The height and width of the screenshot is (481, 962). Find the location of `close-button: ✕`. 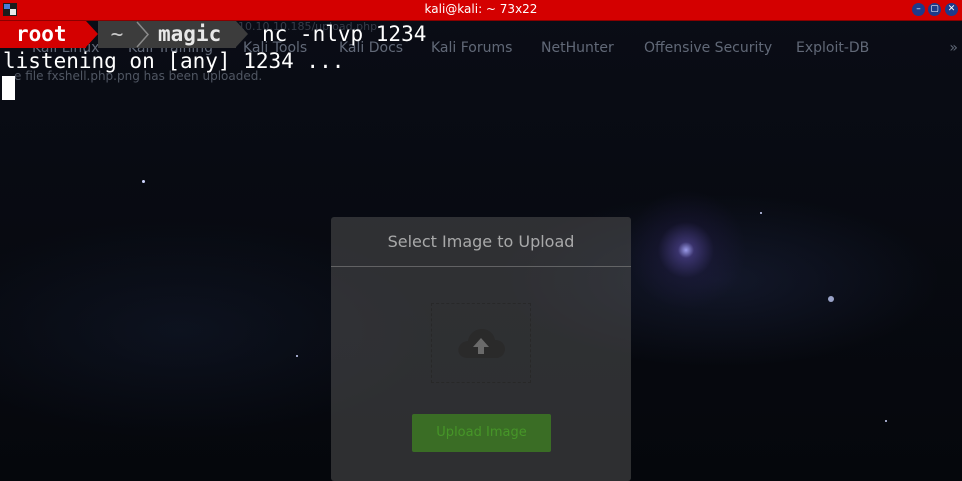

close-button: ✕ is located at coordinates (951, 9).